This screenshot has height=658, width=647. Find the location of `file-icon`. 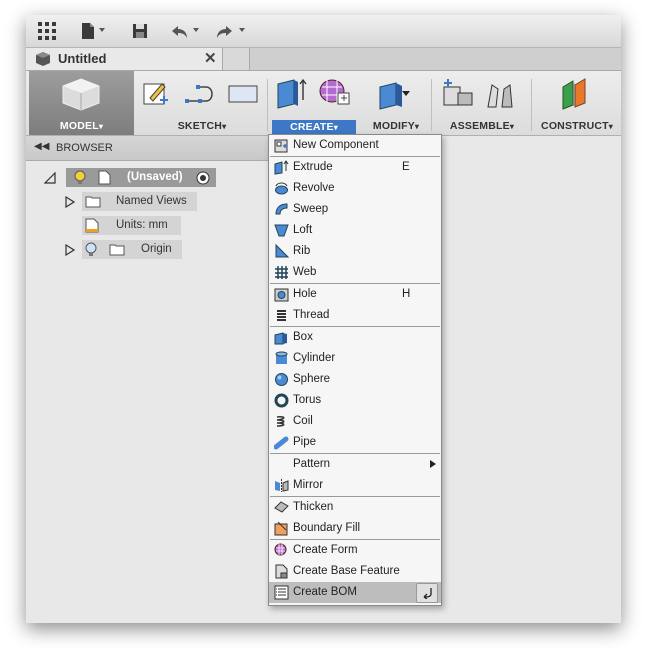

file-icon is located at coordinates (88, 31).